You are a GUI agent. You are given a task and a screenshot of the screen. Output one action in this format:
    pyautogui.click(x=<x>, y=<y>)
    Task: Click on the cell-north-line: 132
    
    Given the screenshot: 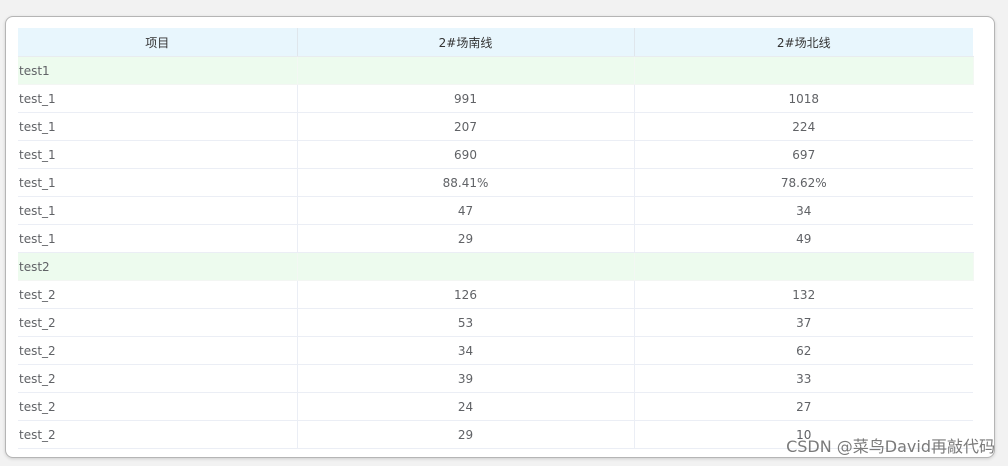 What is the action you would take?
    pyautogui.click(x=803, y=294)
    